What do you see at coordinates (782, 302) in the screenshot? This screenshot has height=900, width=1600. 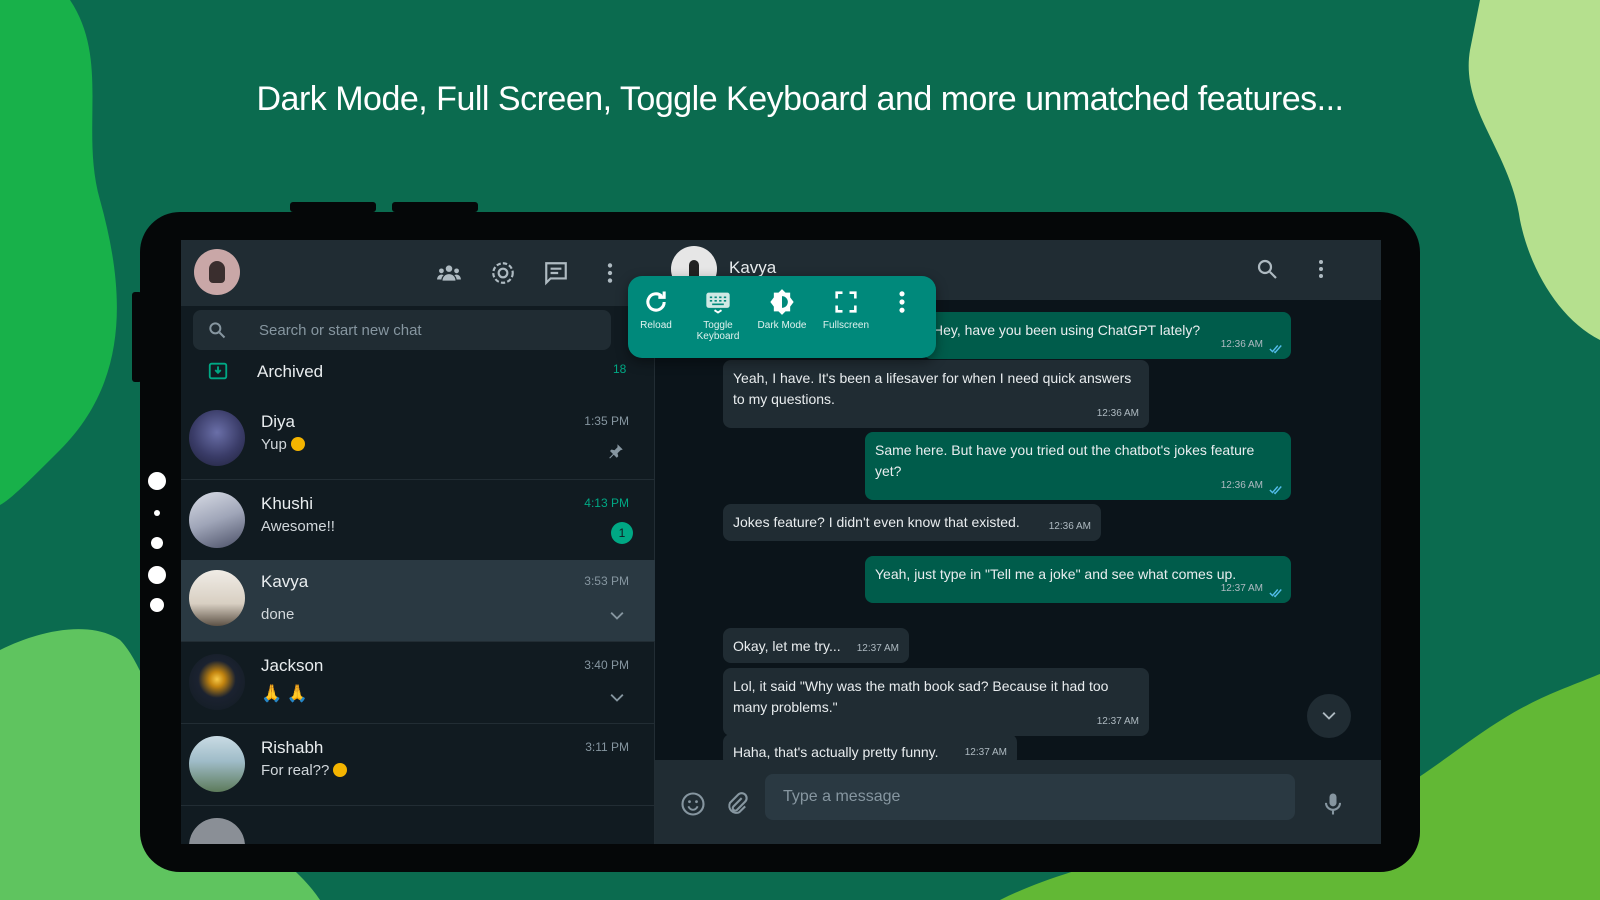 I see `brightness-icon` at bounding box center [782, 302].